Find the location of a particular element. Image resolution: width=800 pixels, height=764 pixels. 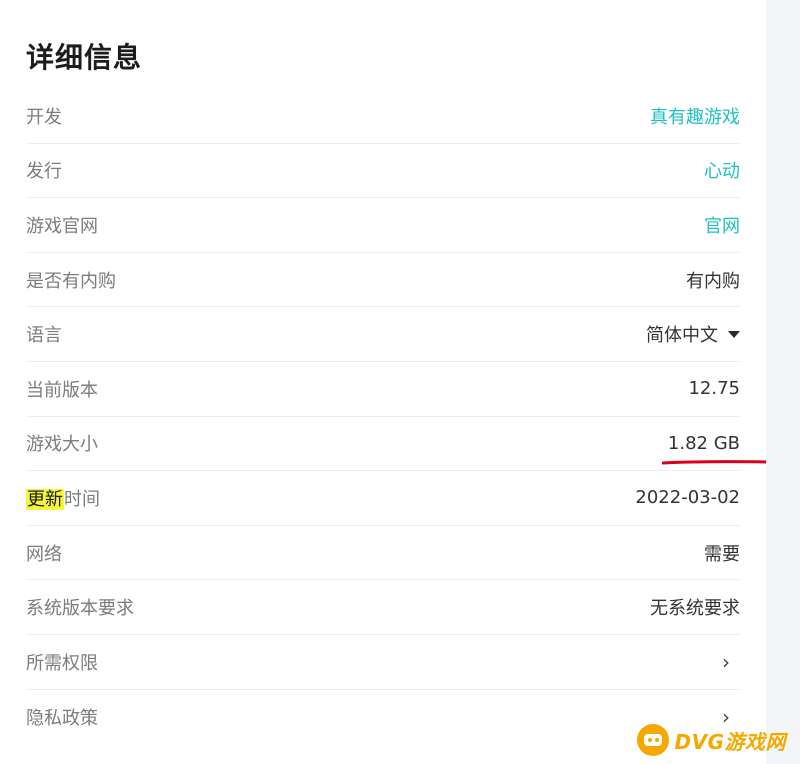

row-label: 发行 is located at coordinates (44, 172).